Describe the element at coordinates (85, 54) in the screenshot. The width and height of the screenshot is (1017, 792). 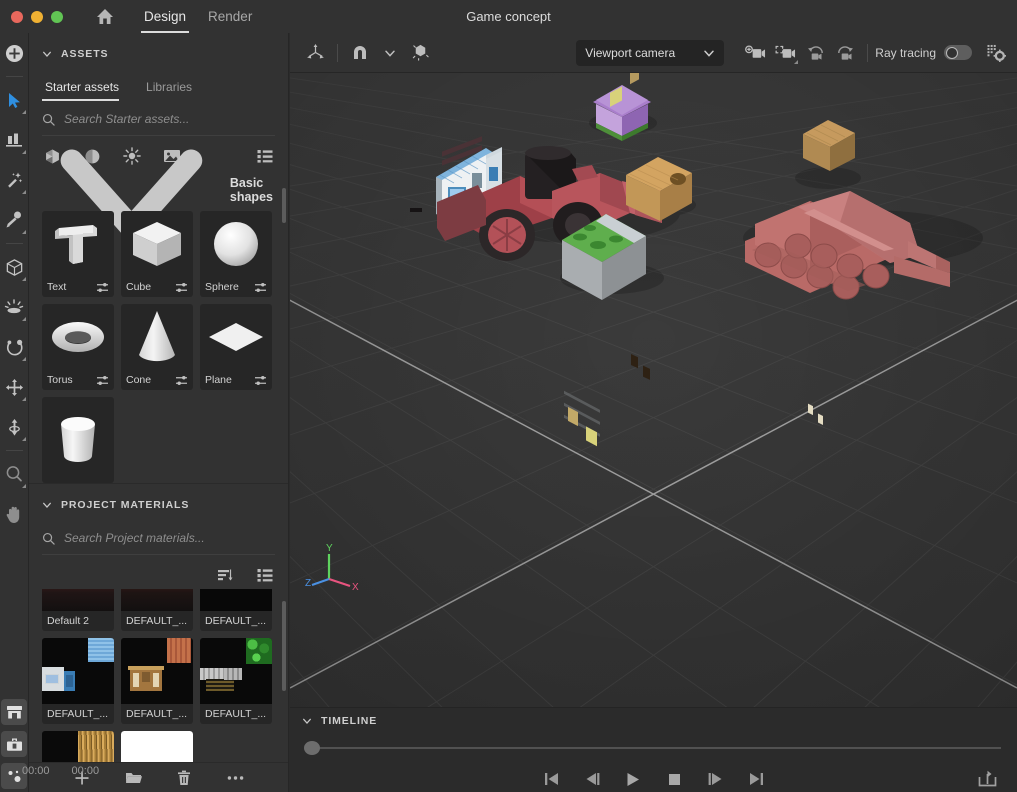
I see `assets-section-title: ASSETS` at that location.